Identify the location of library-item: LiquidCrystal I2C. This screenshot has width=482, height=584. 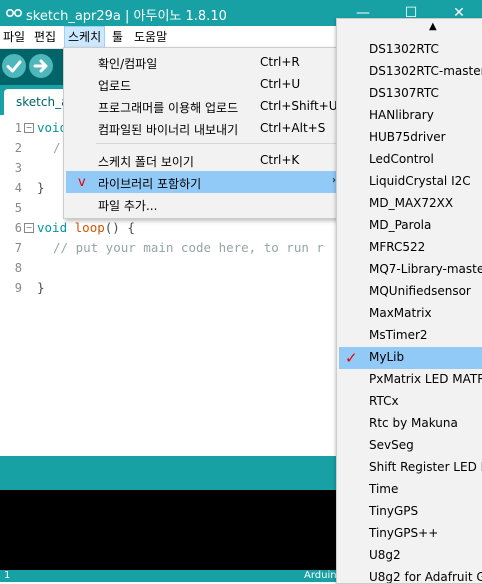
(410, 182).